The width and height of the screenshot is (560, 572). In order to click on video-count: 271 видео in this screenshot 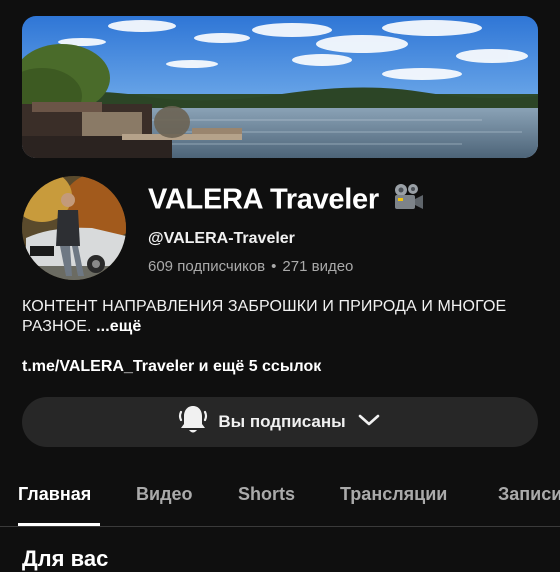, I will do `click(318, 266)`.